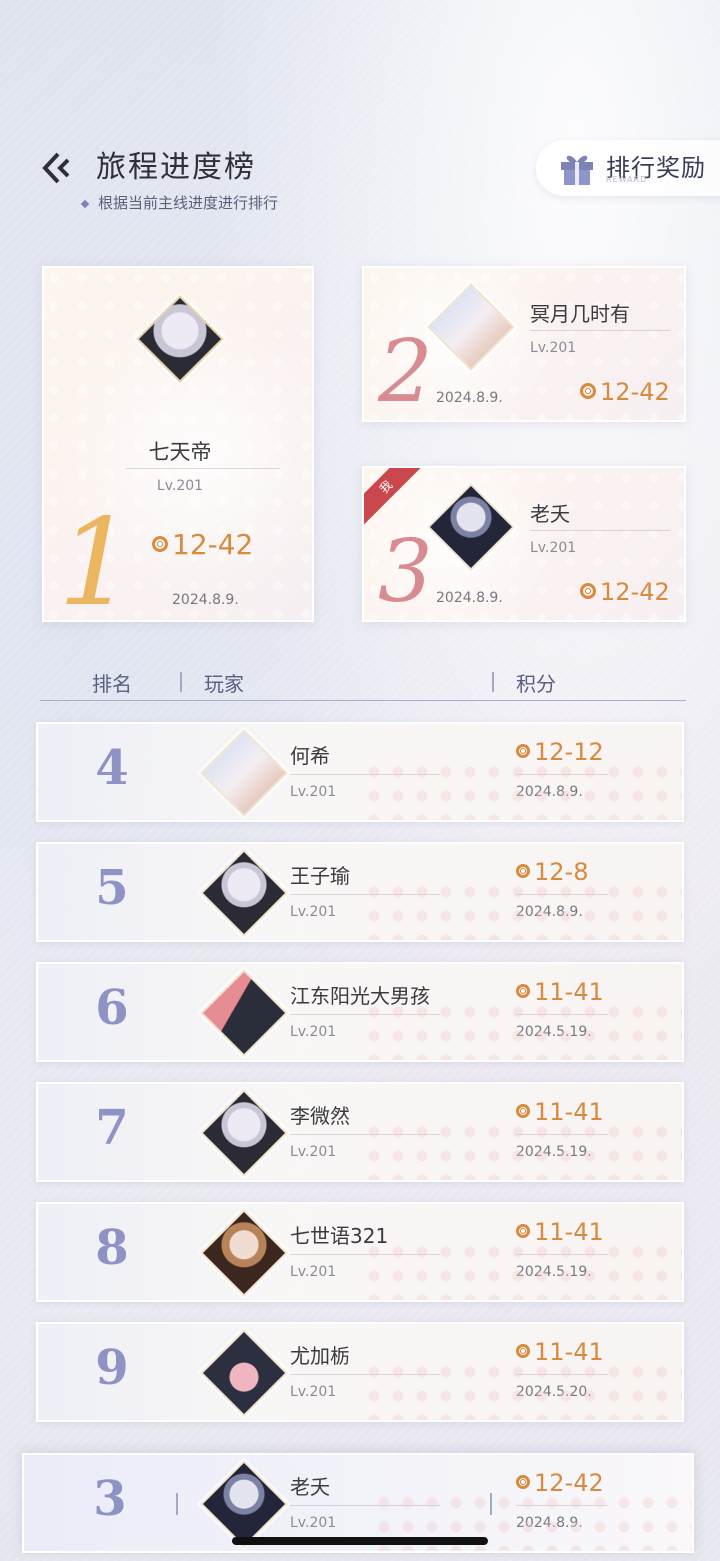 The height and width of the screenshot is (1561, 720). Describe the element at coordinates (560, 752) in the screenshot. I see `player-score: 12-12` at that location.